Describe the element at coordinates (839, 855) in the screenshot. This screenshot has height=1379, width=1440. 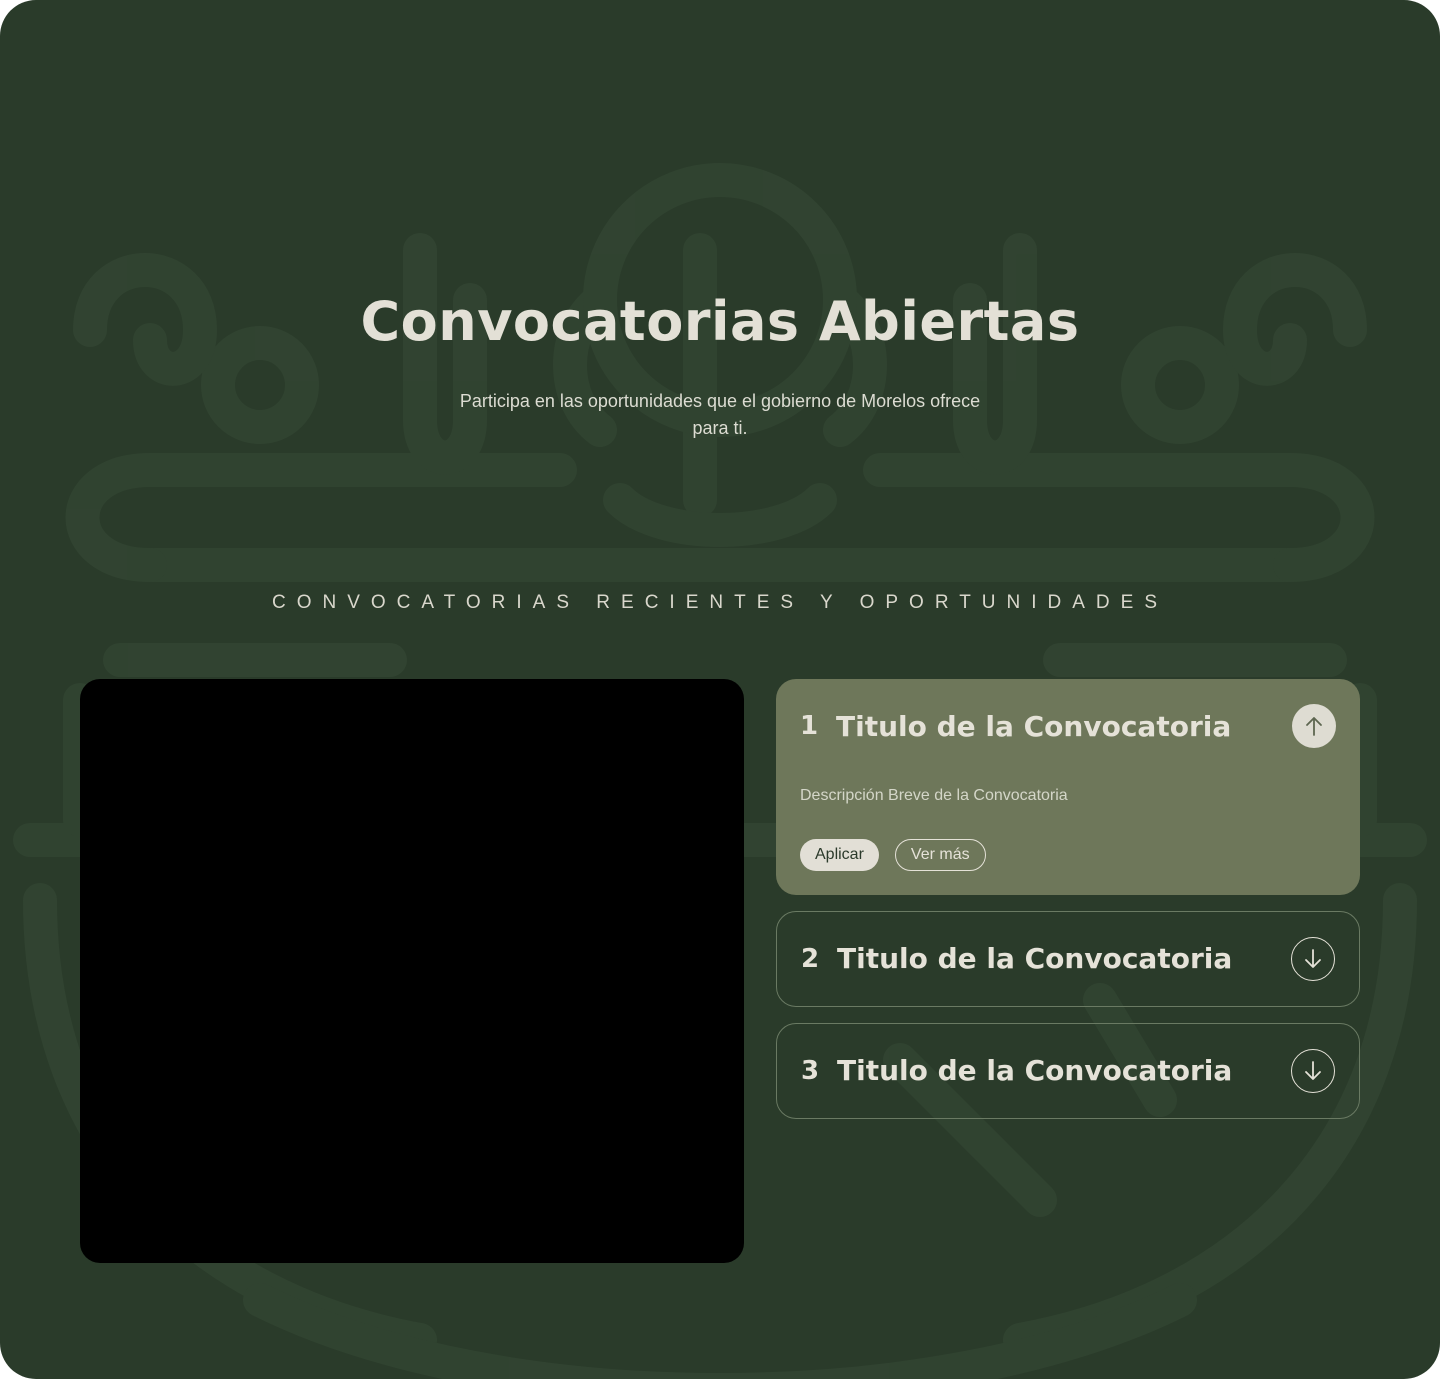
I see `apply-button: Aplicar` at that location.